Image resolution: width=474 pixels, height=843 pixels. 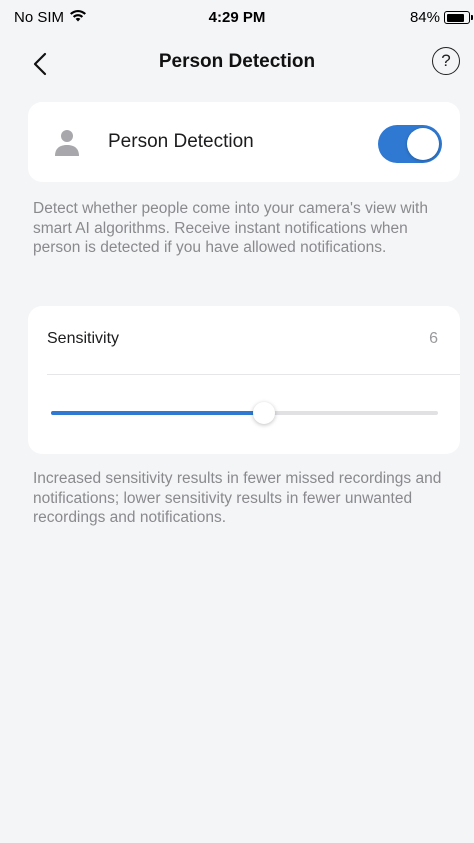 What do you see at coordinates (424, 17) in the screenshot?
I see `battery-percent: 84%` at bounding box center [424, 17].